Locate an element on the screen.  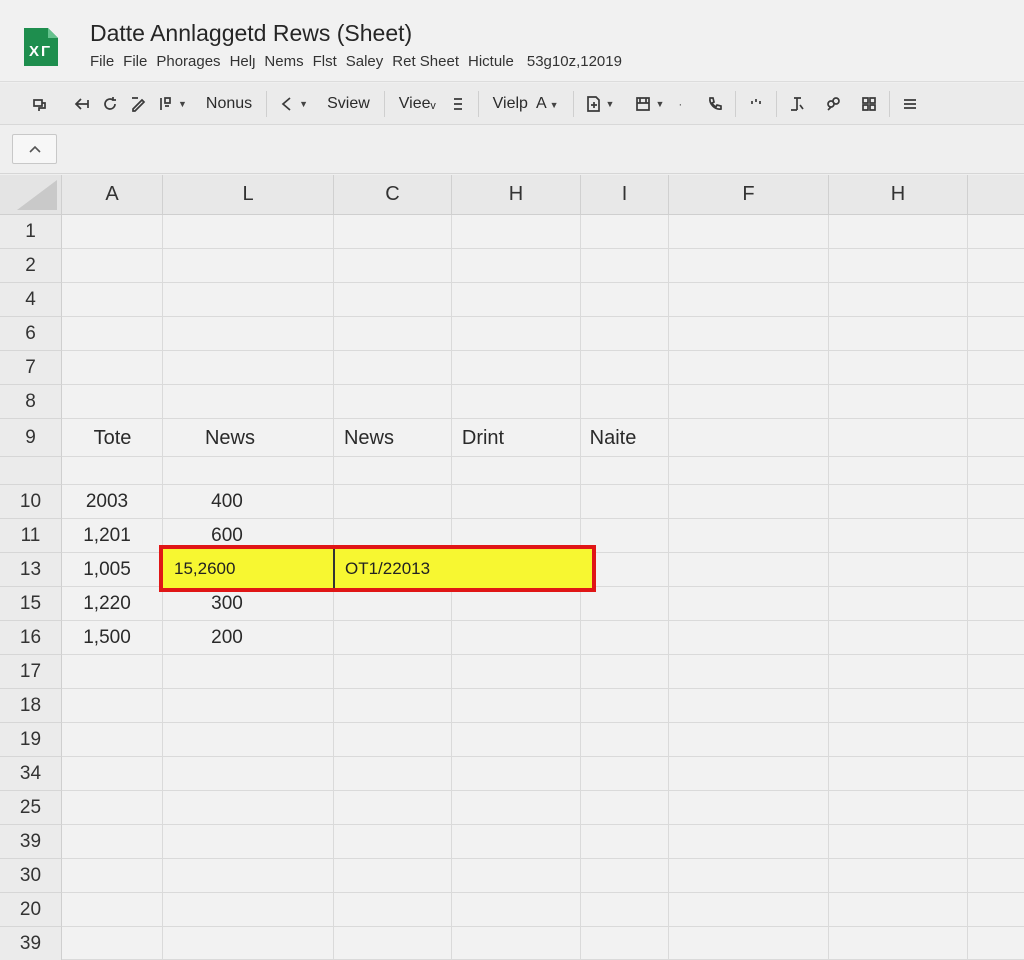
column-header-f: F is located at coordinates (749, 195).